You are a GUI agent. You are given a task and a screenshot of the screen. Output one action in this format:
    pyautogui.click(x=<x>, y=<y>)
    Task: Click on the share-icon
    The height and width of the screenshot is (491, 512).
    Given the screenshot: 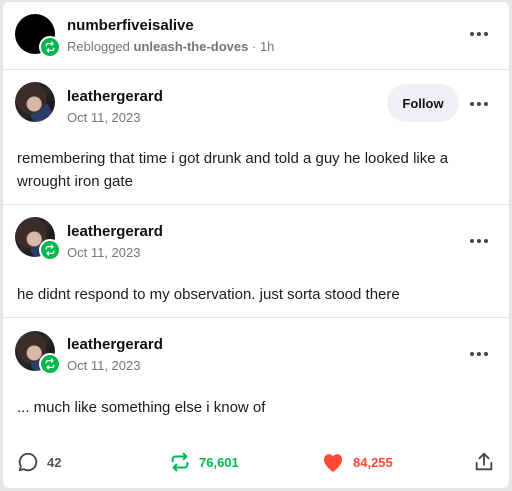 What is the action you would take?
    pyautogui.click(x=484, y=461)
    